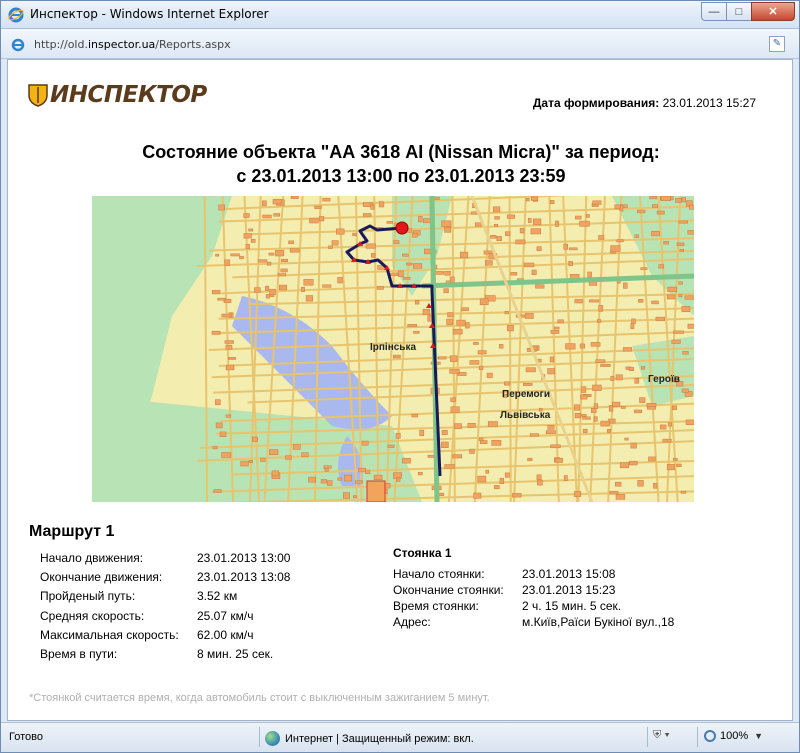 The image size is (800, 753). I want to click on parking-key: Время стоянки:, so click(436, 606).